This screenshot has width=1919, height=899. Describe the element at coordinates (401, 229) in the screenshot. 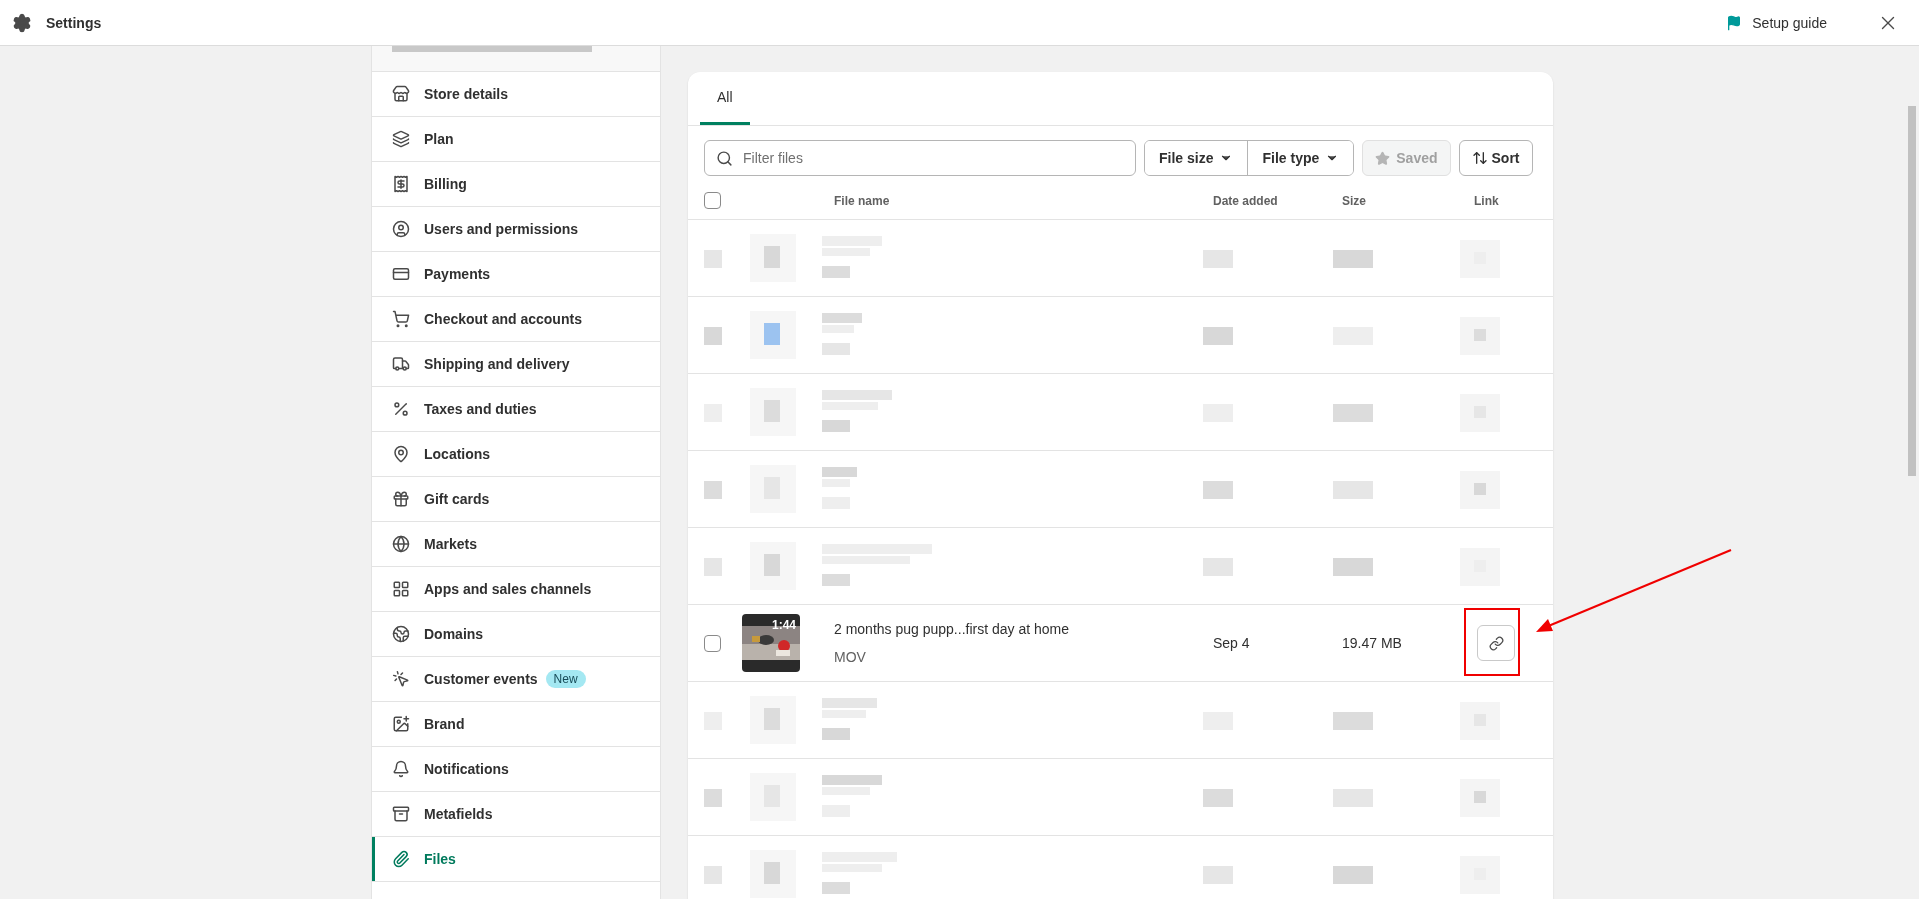

I see `user-icon` at that location.